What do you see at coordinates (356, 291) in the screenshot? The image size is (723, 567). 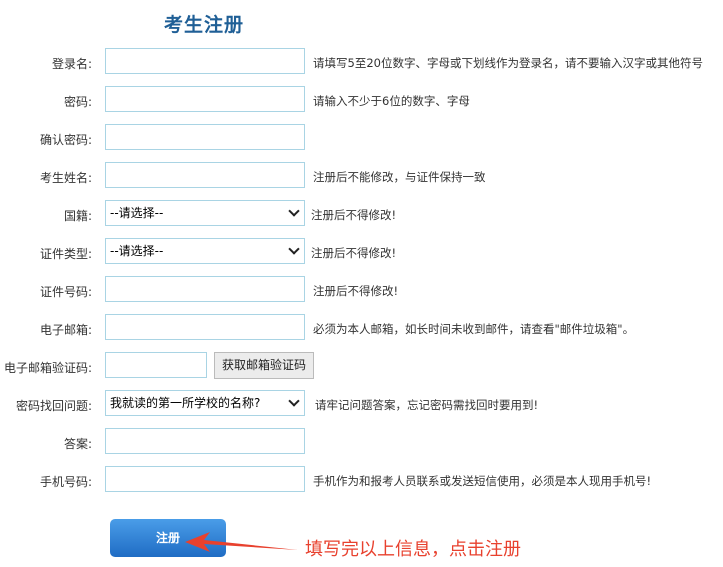 I see `id-number-hint: 注册后不得修改!` at bounding box center [356, 291].